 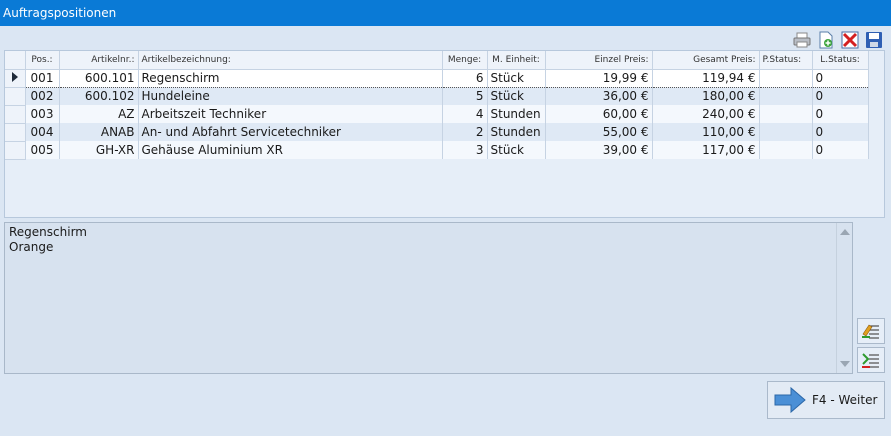 I want to click on cell-menge: 3, so click(x=465, y=150).